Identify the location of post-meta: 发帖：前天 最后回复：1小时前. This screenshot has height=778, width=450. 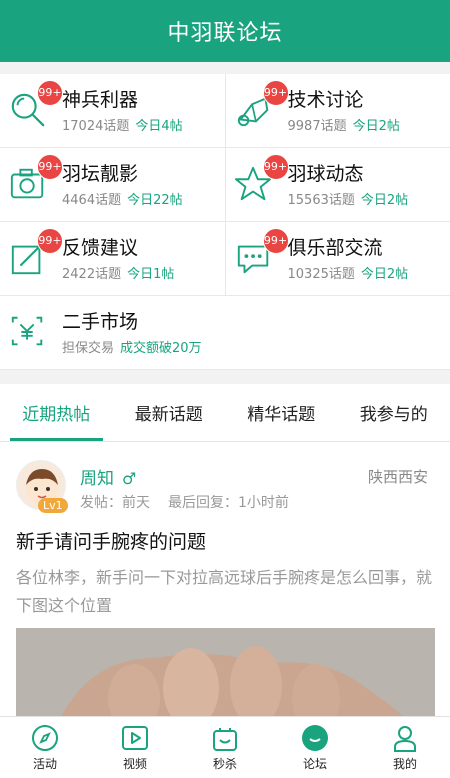
(184, 502).